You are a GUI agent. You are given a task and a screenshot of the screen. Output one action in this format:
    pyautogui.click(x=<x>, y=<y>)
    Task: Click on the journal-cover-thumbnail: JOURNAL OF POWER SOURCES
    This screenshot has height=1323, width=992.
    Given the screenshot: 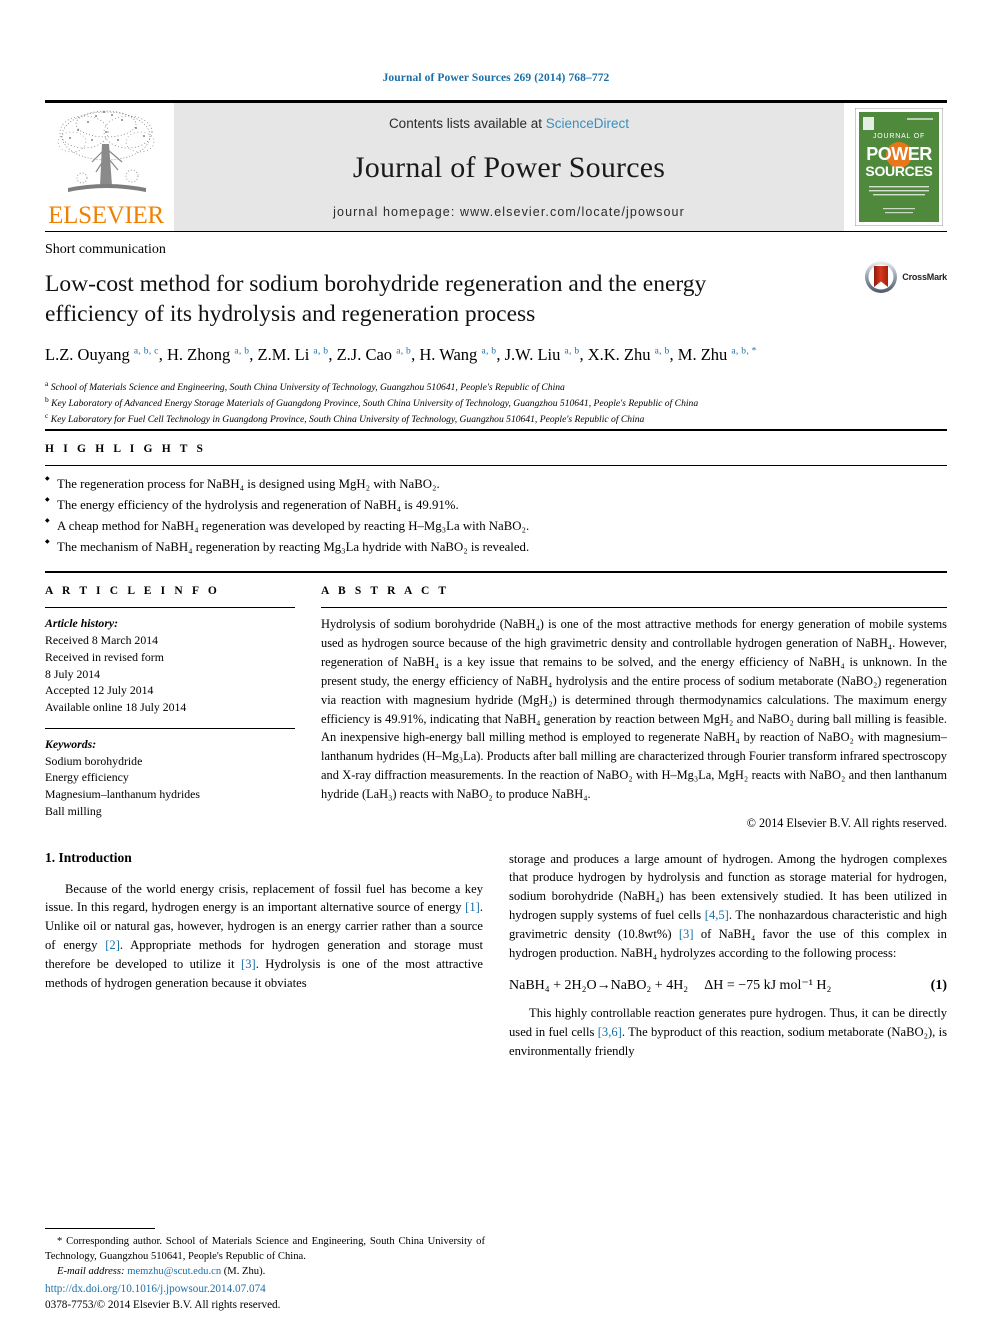 What is the action you would take?
    pyautogui.click(x=899, y=167)
    